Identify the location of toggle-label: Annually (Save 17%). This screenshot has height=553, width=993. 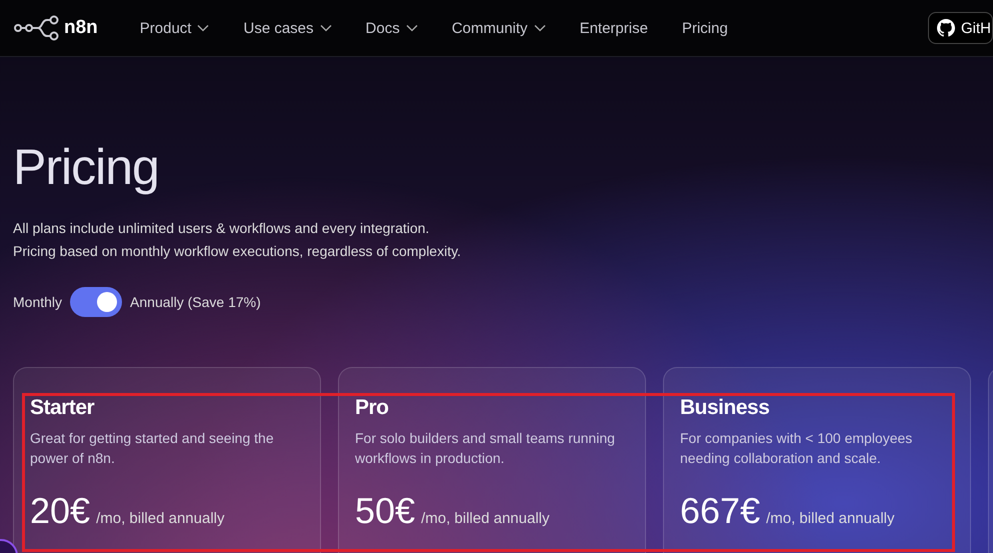
(195, 302).